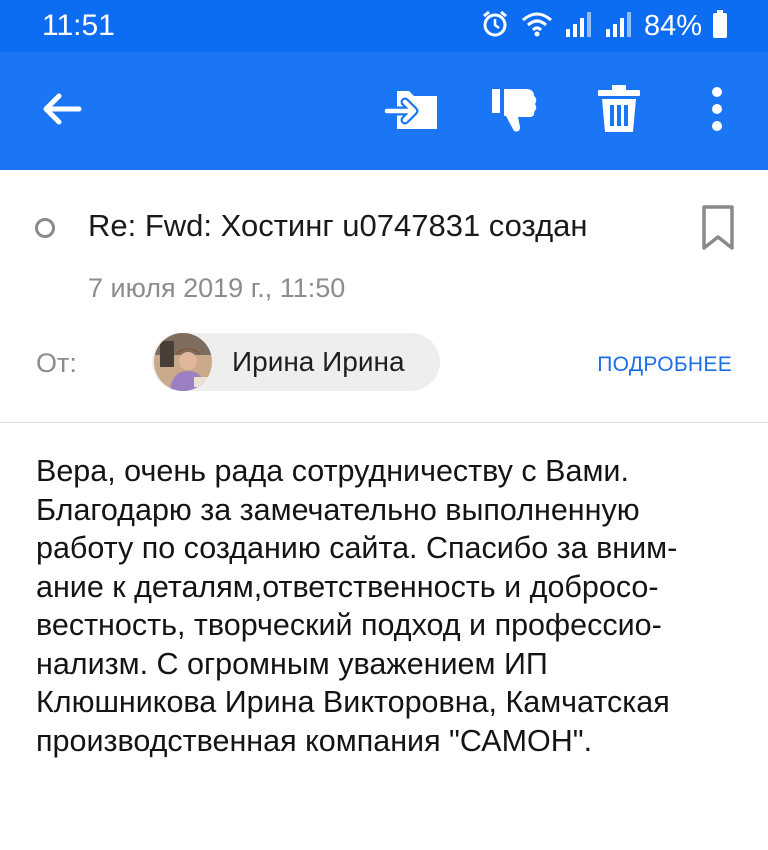 This screenshot has height=850, width=768. I want to click on subject-row: Re: Fwd: Хостинг u0747831 создан, so click(384, 228).